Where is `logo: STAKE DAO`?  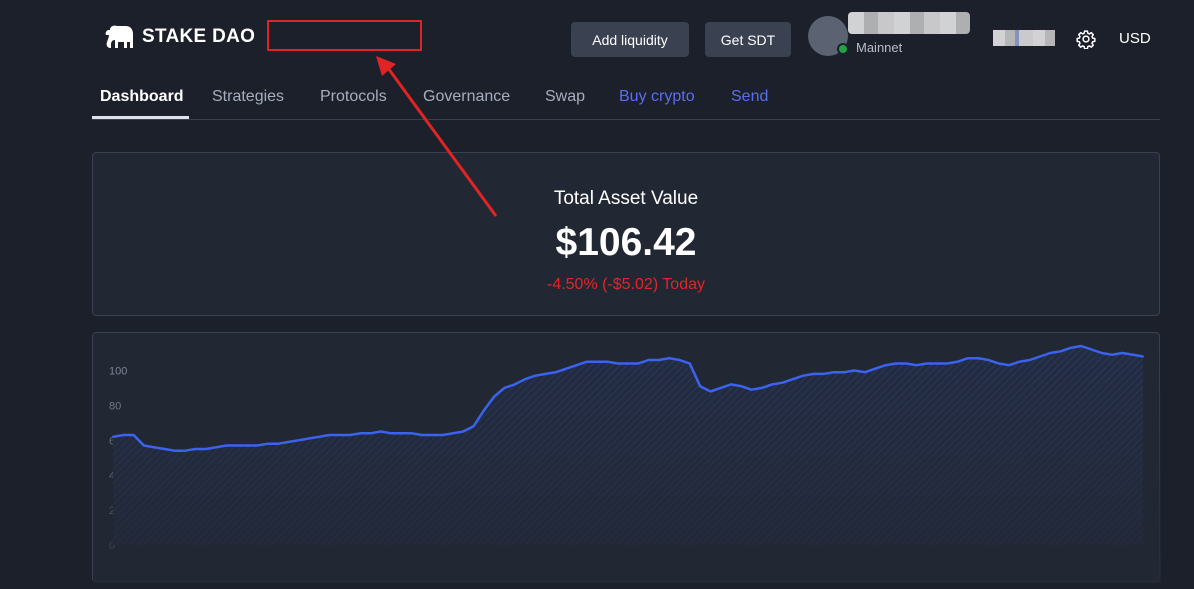
logo: STAKE DAO is located at coordinates (179, 37).